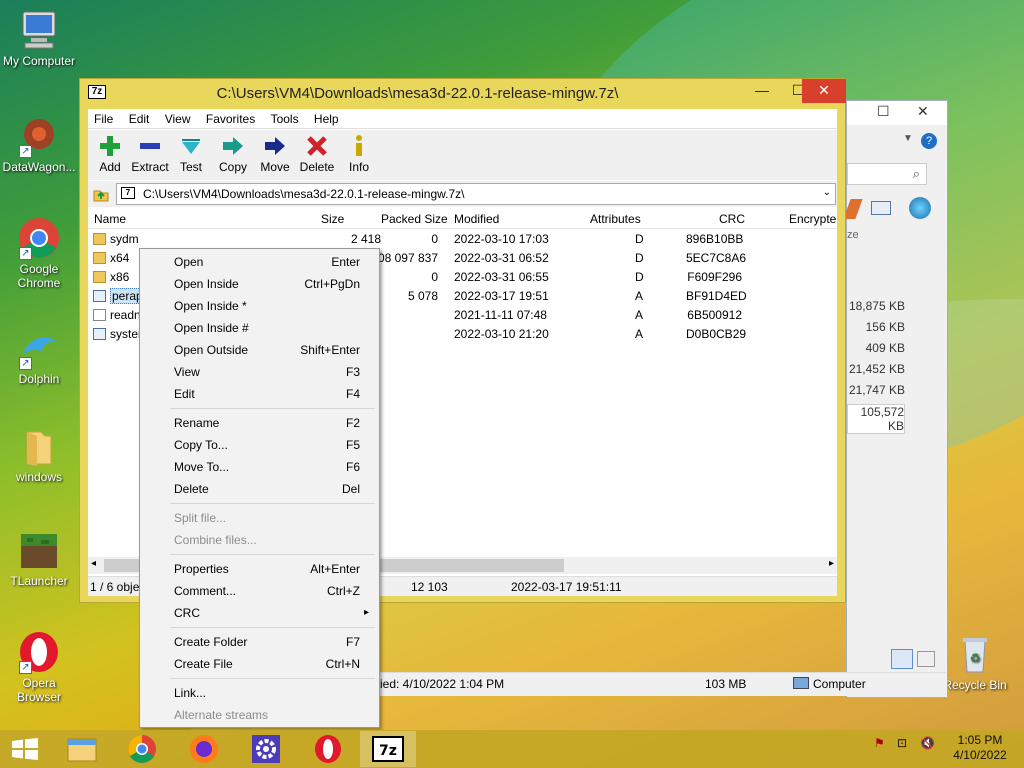 The image size is (1024, 768). What do you see at coordinates (876, 369) in the screenshot?
I see `file-size: 21,452 KB` at bounding box center [876, 369].